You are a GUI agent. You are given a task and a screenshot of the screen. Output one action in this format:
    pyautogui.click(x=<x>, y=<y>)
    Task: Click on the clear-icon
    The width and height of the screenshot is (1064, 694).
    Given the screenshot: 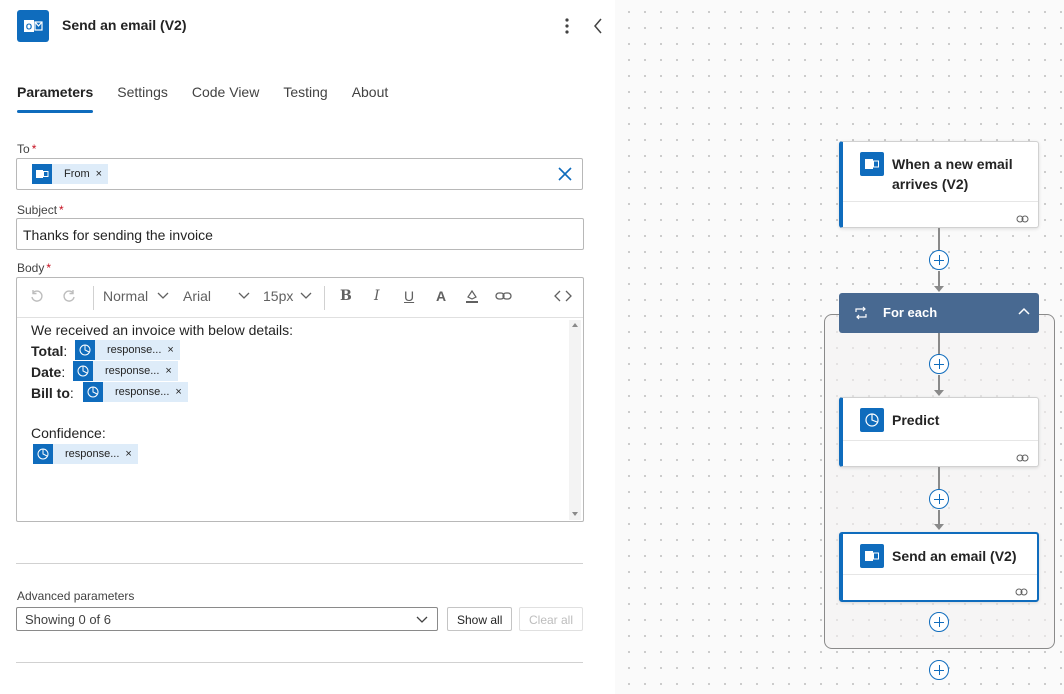 What is the action you would take?
    pyautogui.click(x=565, y=174)
    